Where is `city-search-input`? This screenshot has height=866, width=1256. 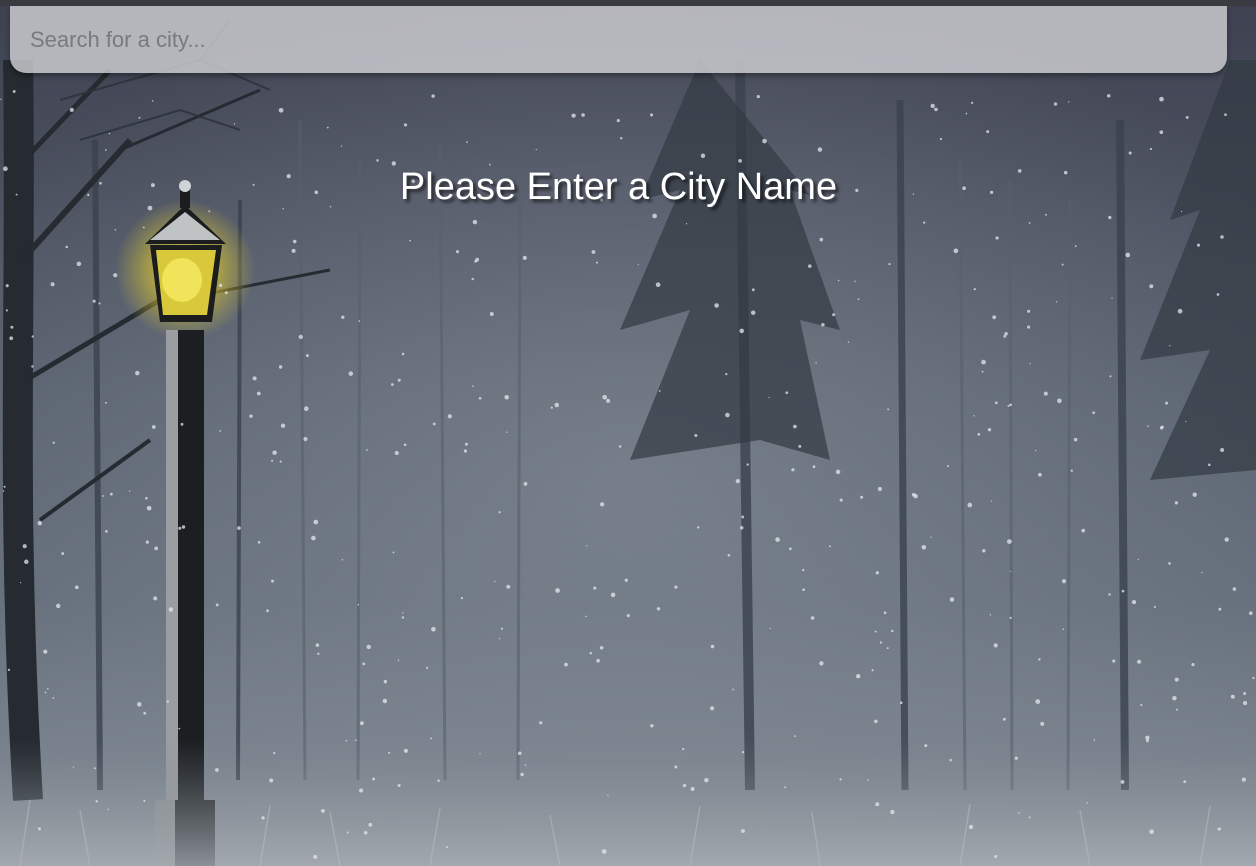 city-search-input is located at coordinates (618, 39).